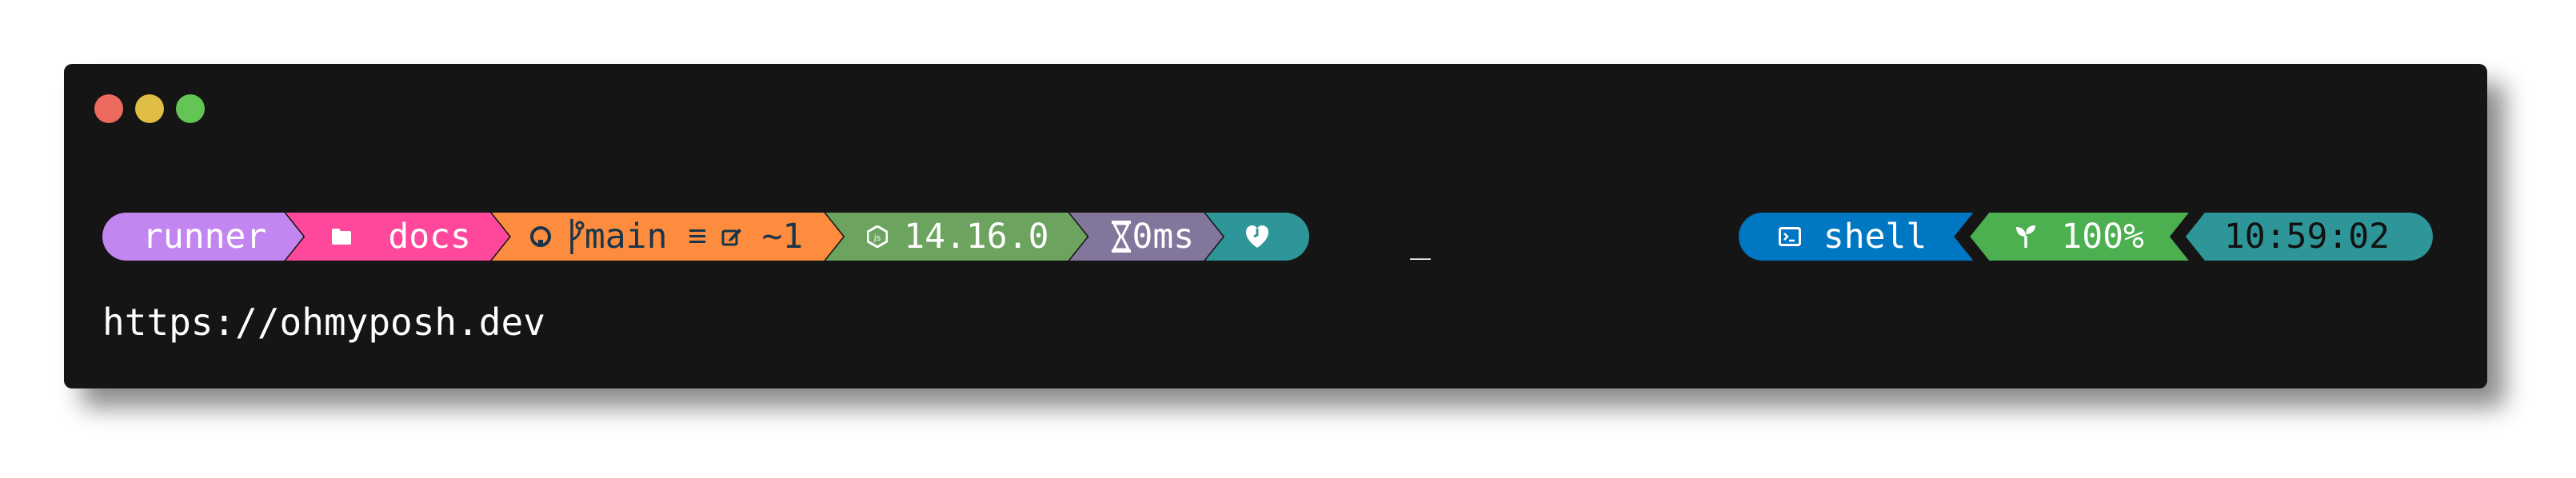 This screenshot has height=478, width=2576. I want to click on exec-time-segment: 0ms, so click(1146, 237).